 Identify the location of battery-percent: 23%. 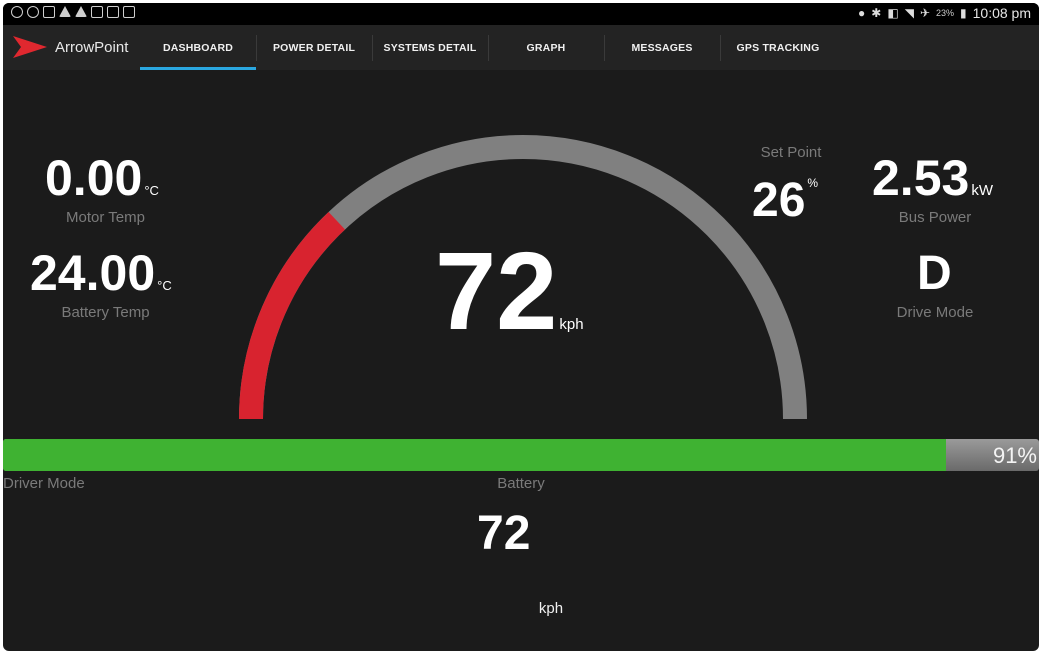
(945, 13).